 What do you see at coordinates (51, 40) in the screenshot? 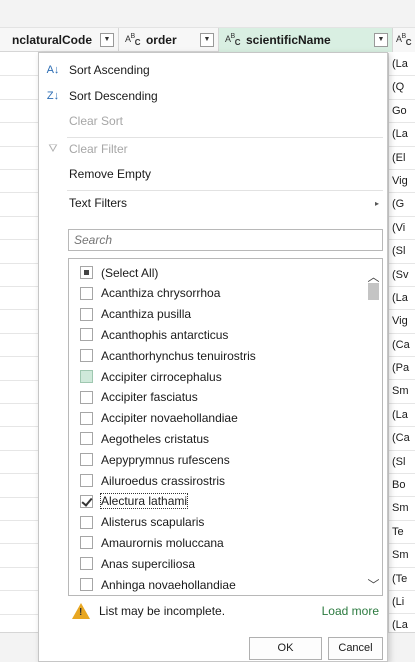
I see `column-header-label: nclaturalCode` at bounding box center [51, 40].